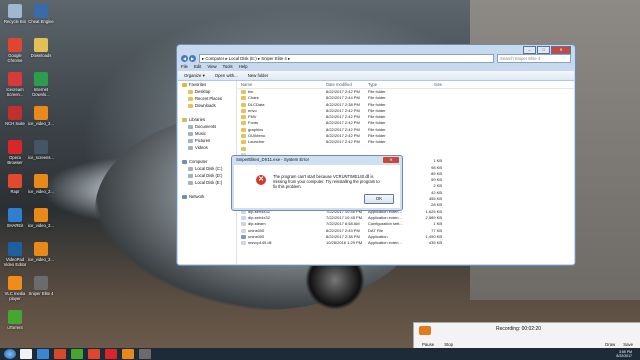 The width and height of the screenshot is (640, 360). I want to click on command-button: New folder, so click(258, 75).